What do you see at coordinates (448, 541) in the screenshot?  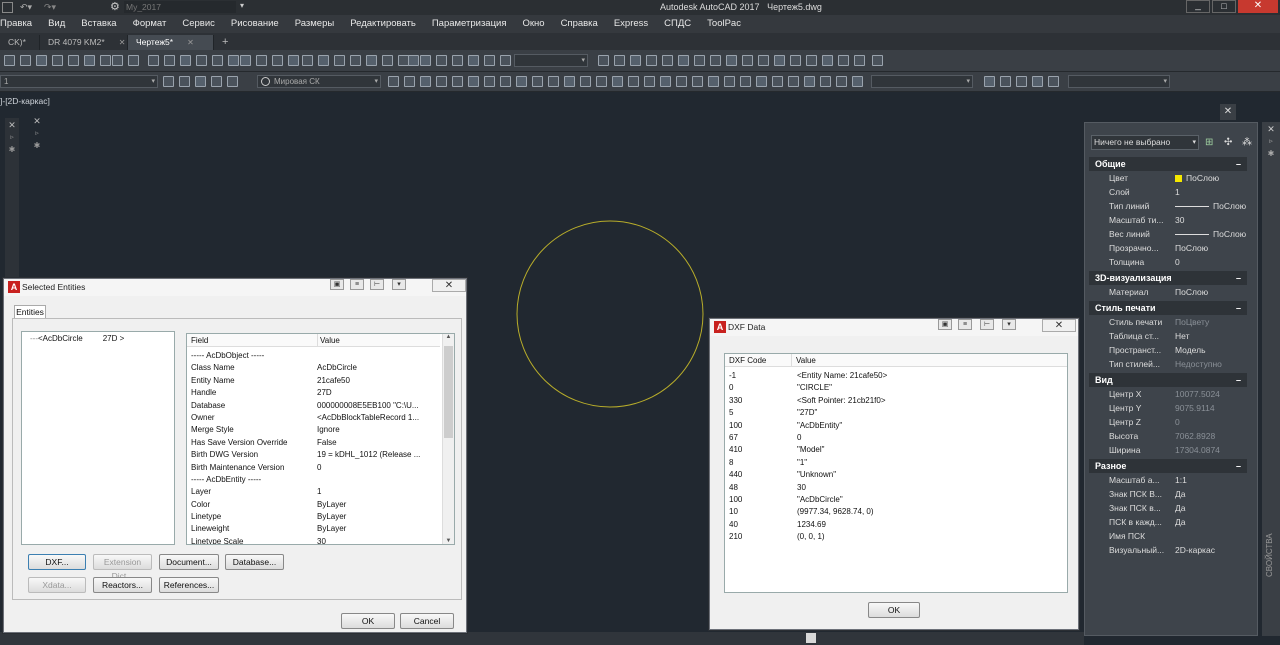 I see `chevron-down-icon: ▼` at bounding box center [448, 541].